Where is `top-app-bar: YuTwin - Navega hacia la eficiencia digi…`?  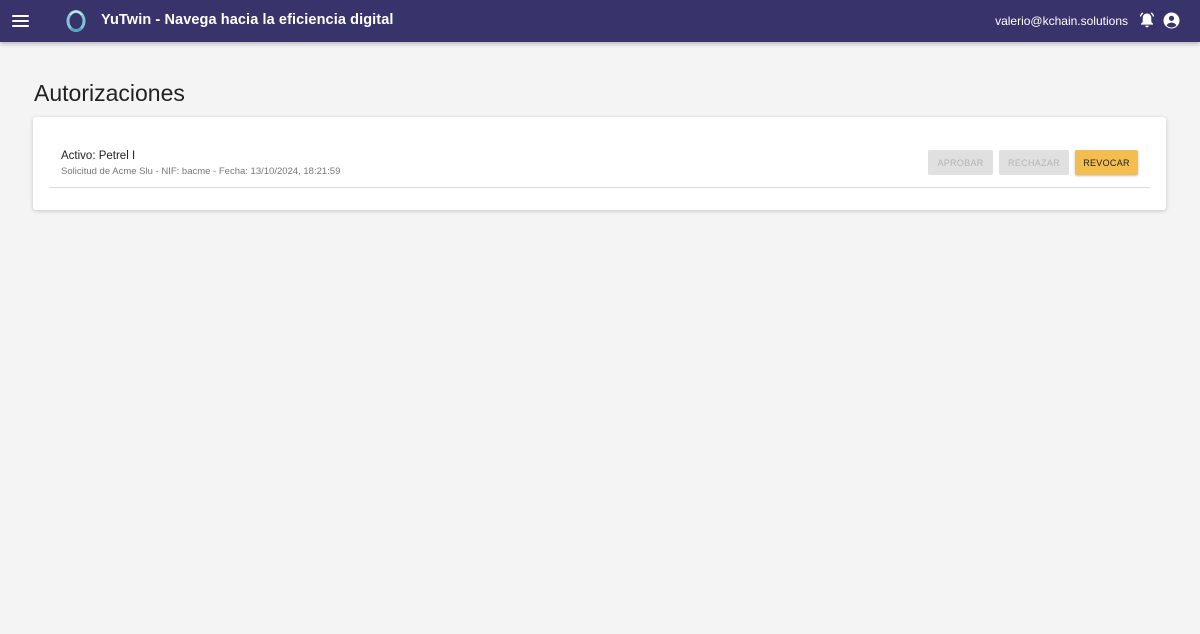
top-app-bar: YuTwin - Navega hacia la eficiencia digi… is located at coordinates (600, 21).